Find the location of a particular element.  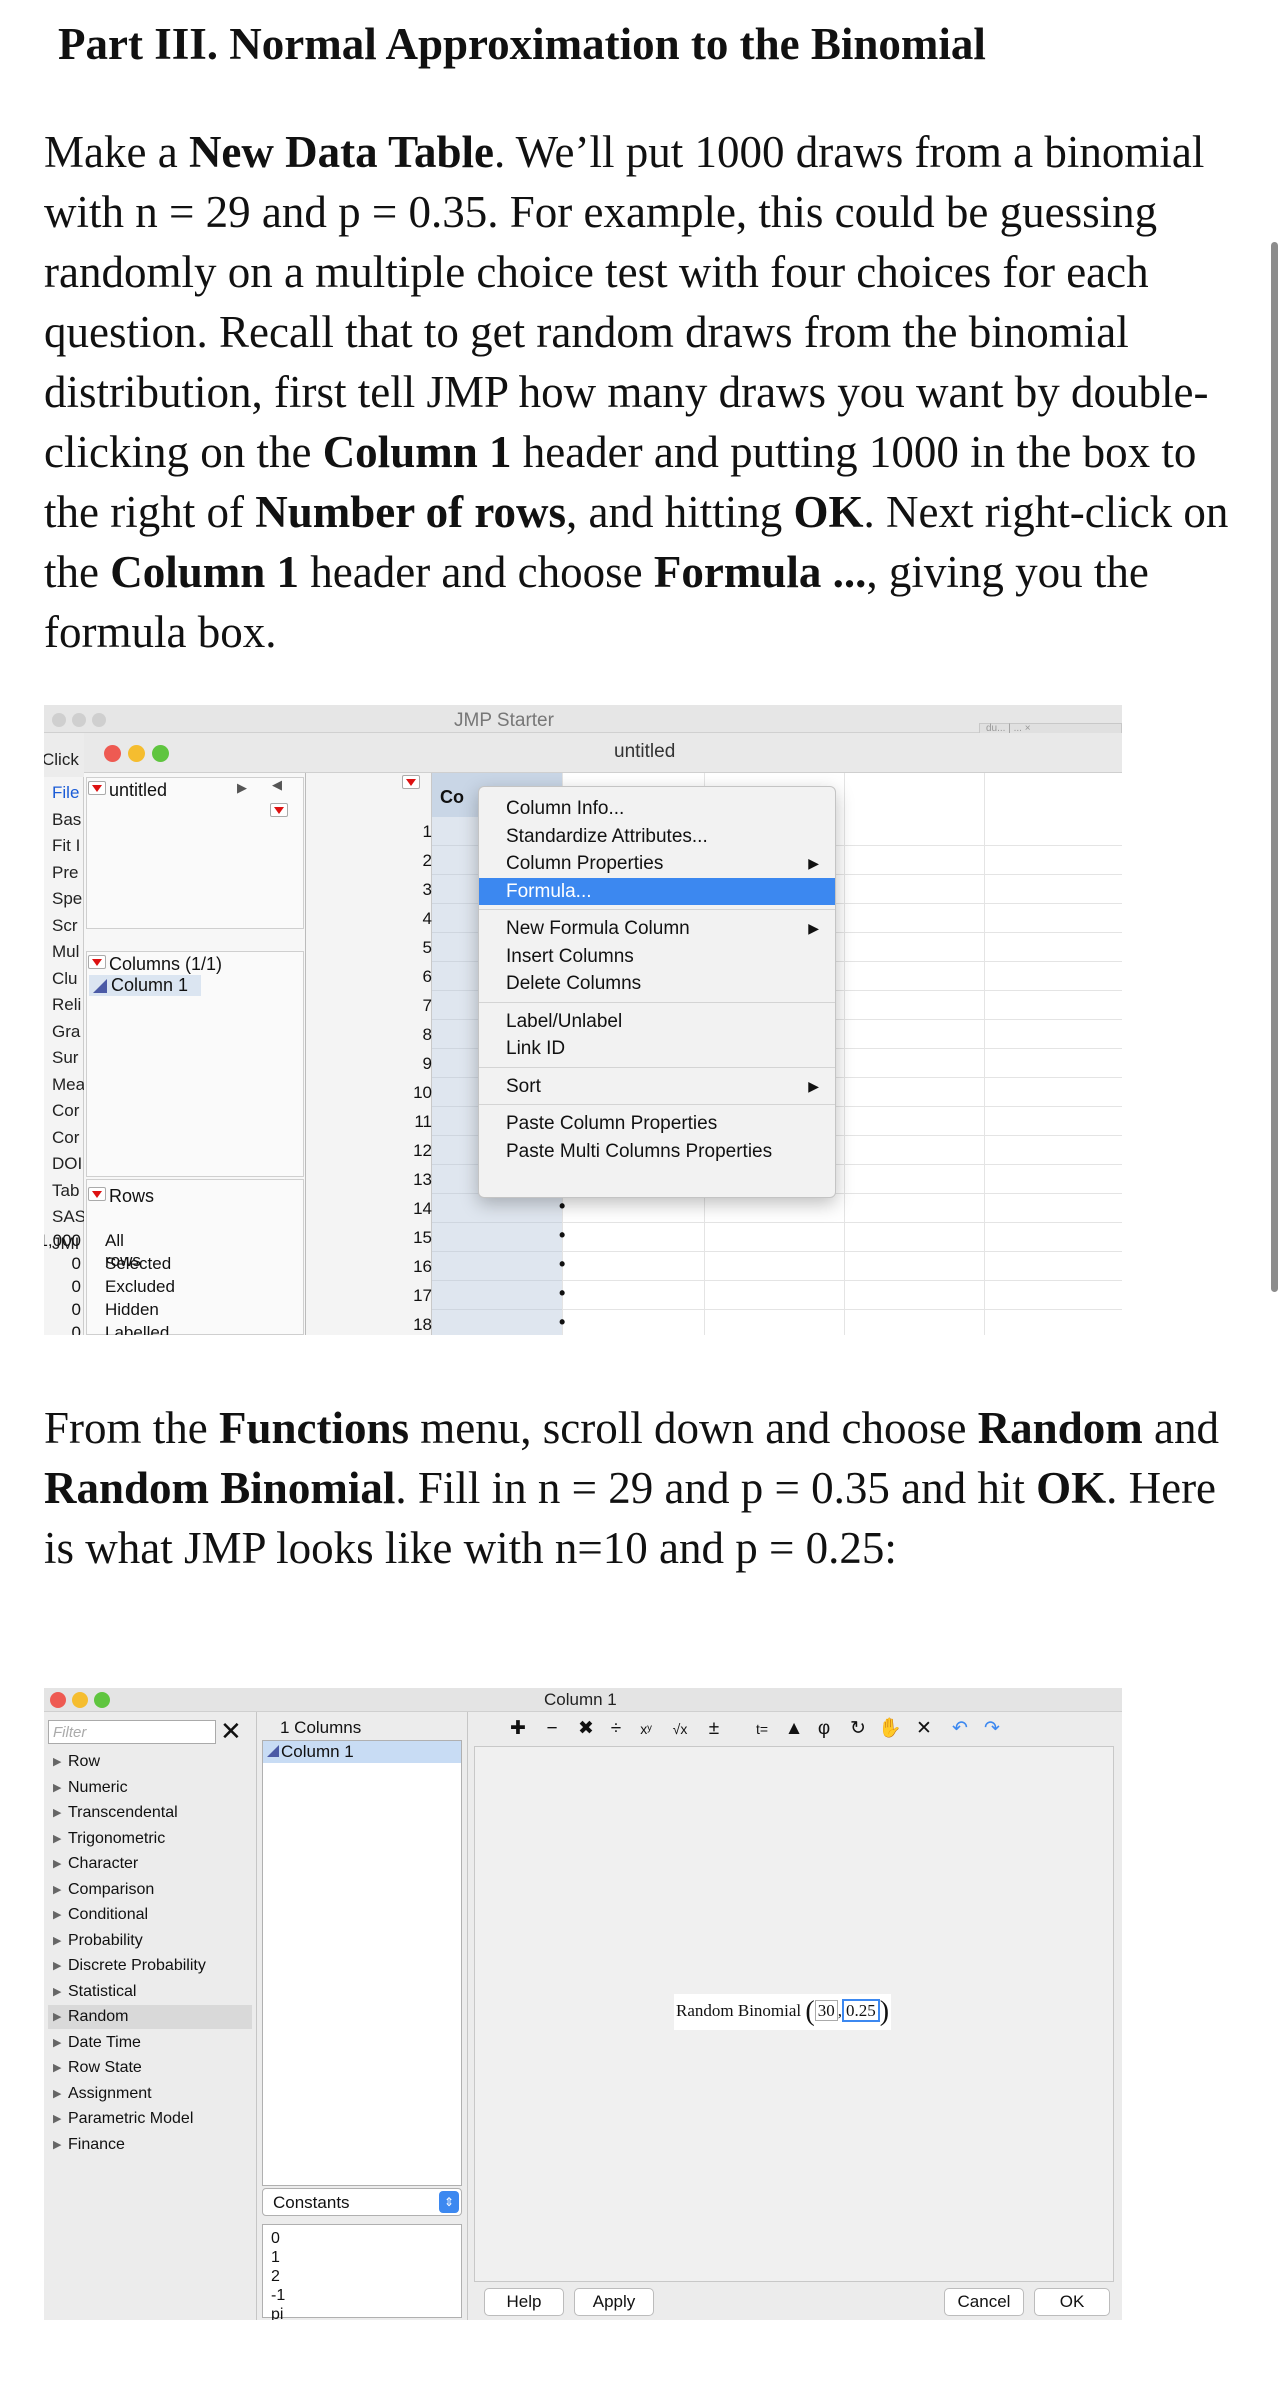

starter-category-item: Spe is located at coordinates (68, 899).